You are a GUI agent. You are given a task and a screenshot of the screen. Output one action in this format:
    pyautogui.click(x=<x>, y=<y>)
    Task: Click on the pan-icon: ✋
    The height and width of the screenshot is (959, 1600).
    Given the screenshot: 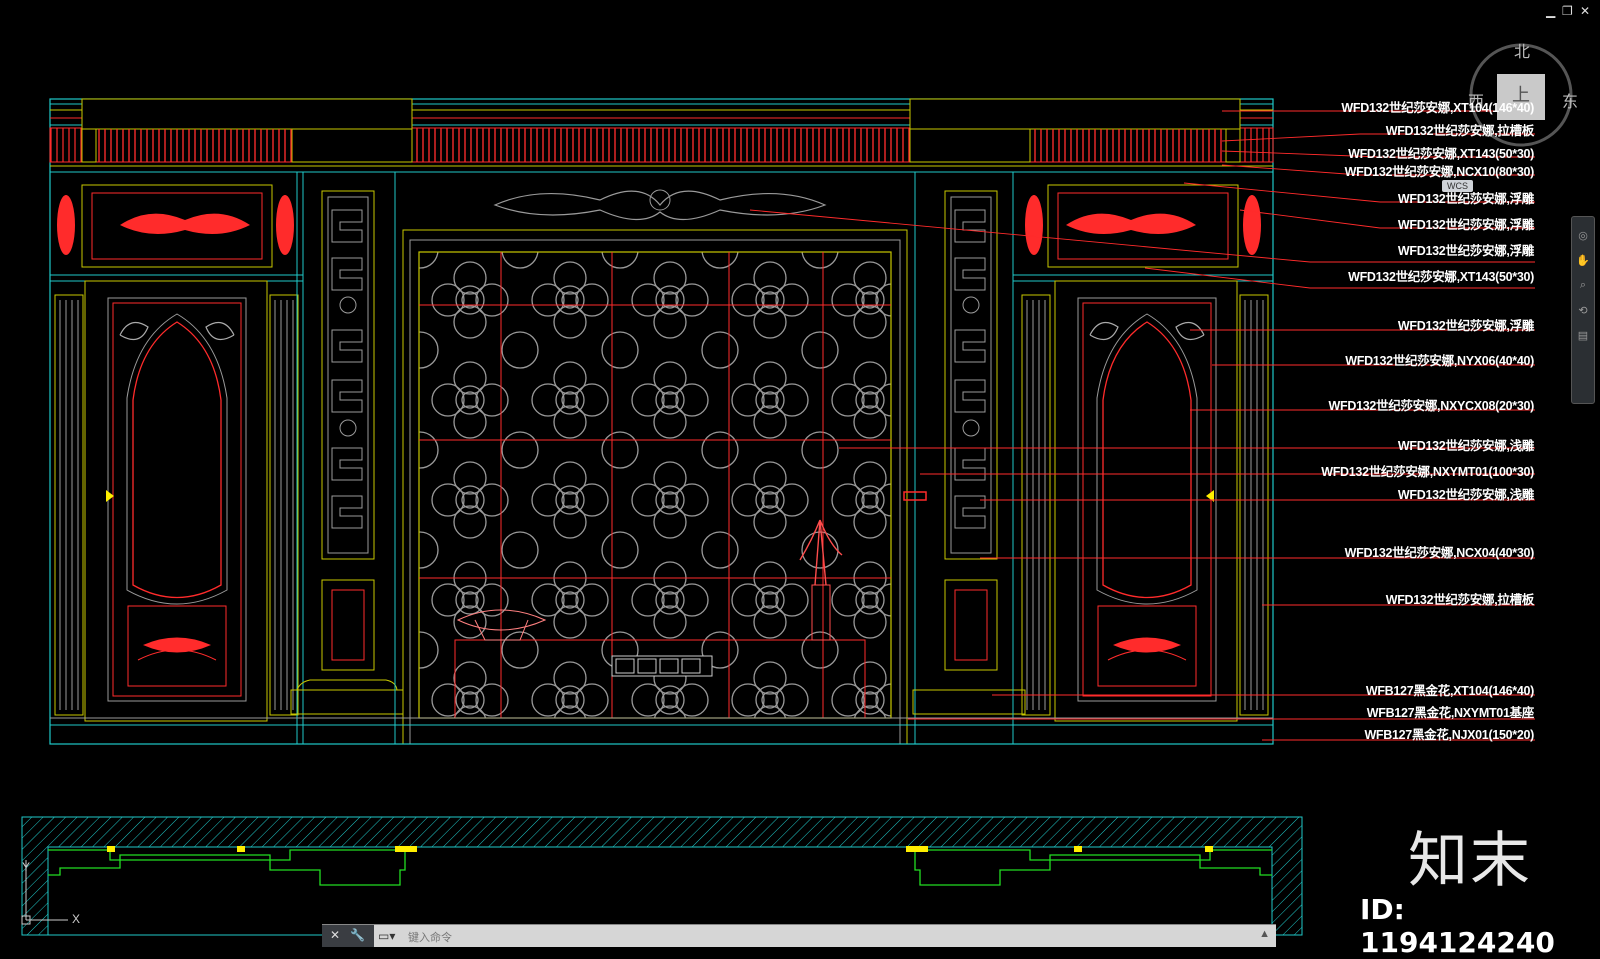 What is the action you would take?
    pyautogui.click(x=1583, y=260)
    